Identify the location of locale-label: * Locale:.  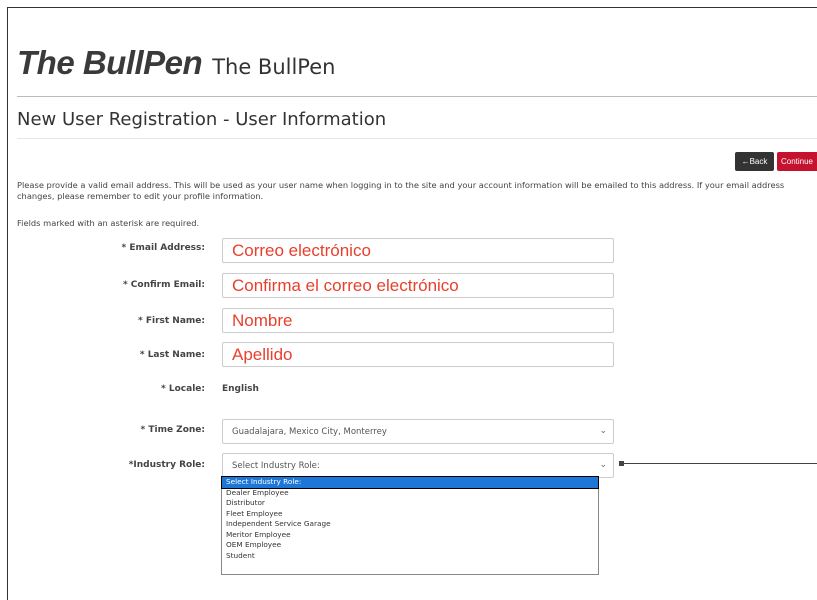
(183, 389).